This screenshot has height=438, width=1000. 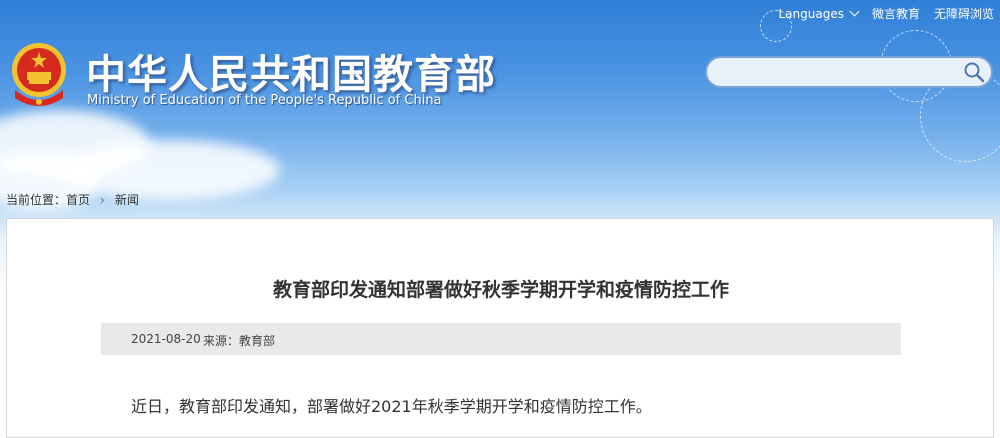 I want to click on wechat-link: 微言教育, so click(x=896, y=13).